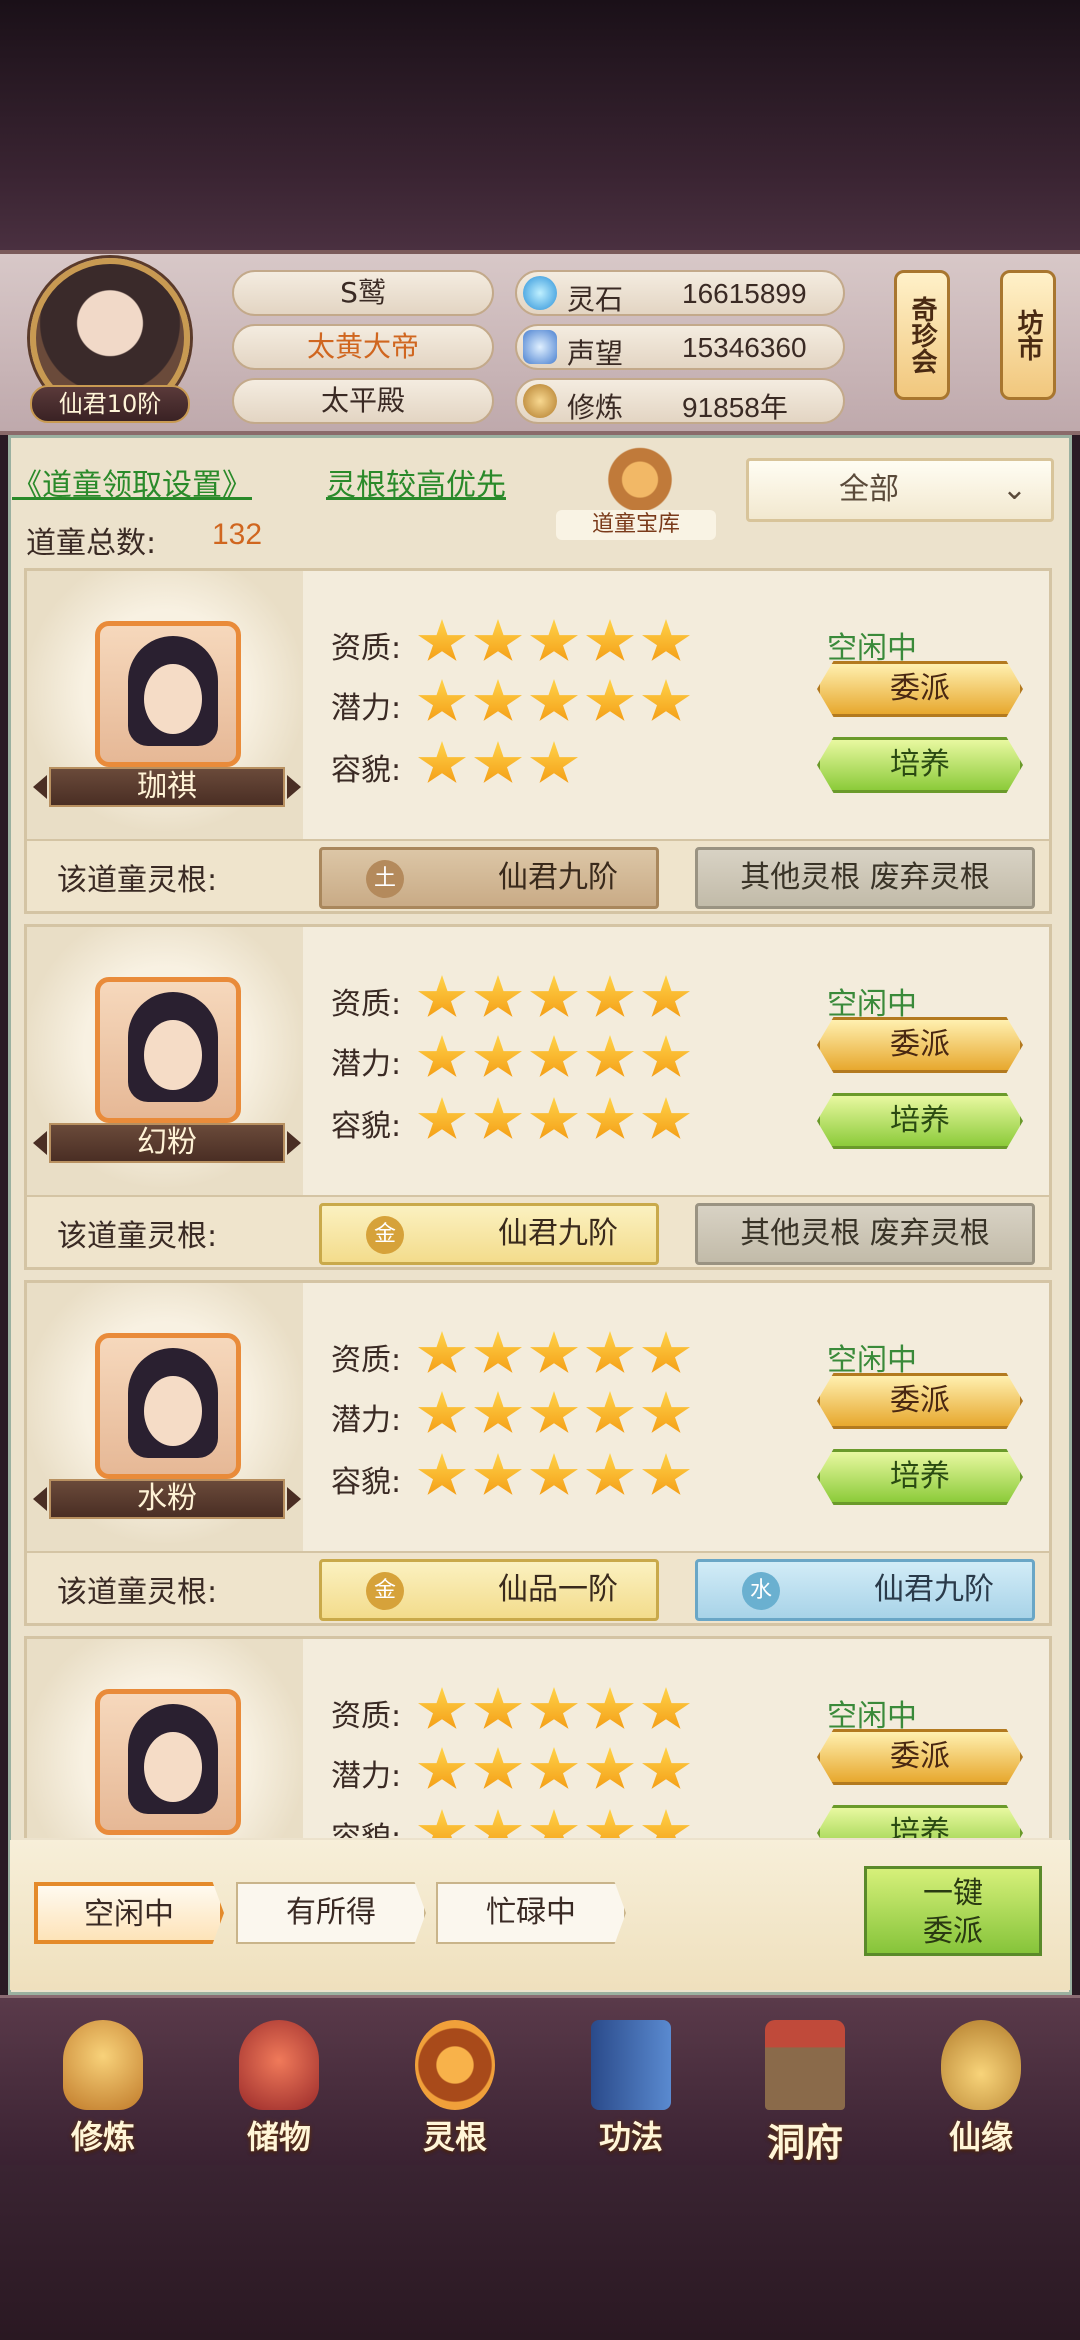 The width and height of the screenshot is (1080, 2340). Describe the element at coordinates (129, 1913) in the screenshot. I see `tab-idle: 空闲中` at that location.